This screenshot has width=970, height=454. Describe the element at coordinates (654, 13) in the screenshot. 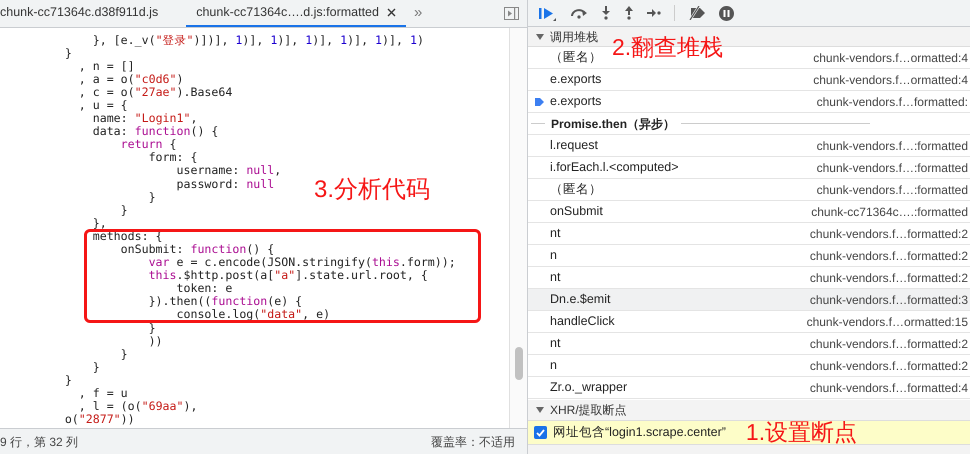

I see `step-icon` at that location.